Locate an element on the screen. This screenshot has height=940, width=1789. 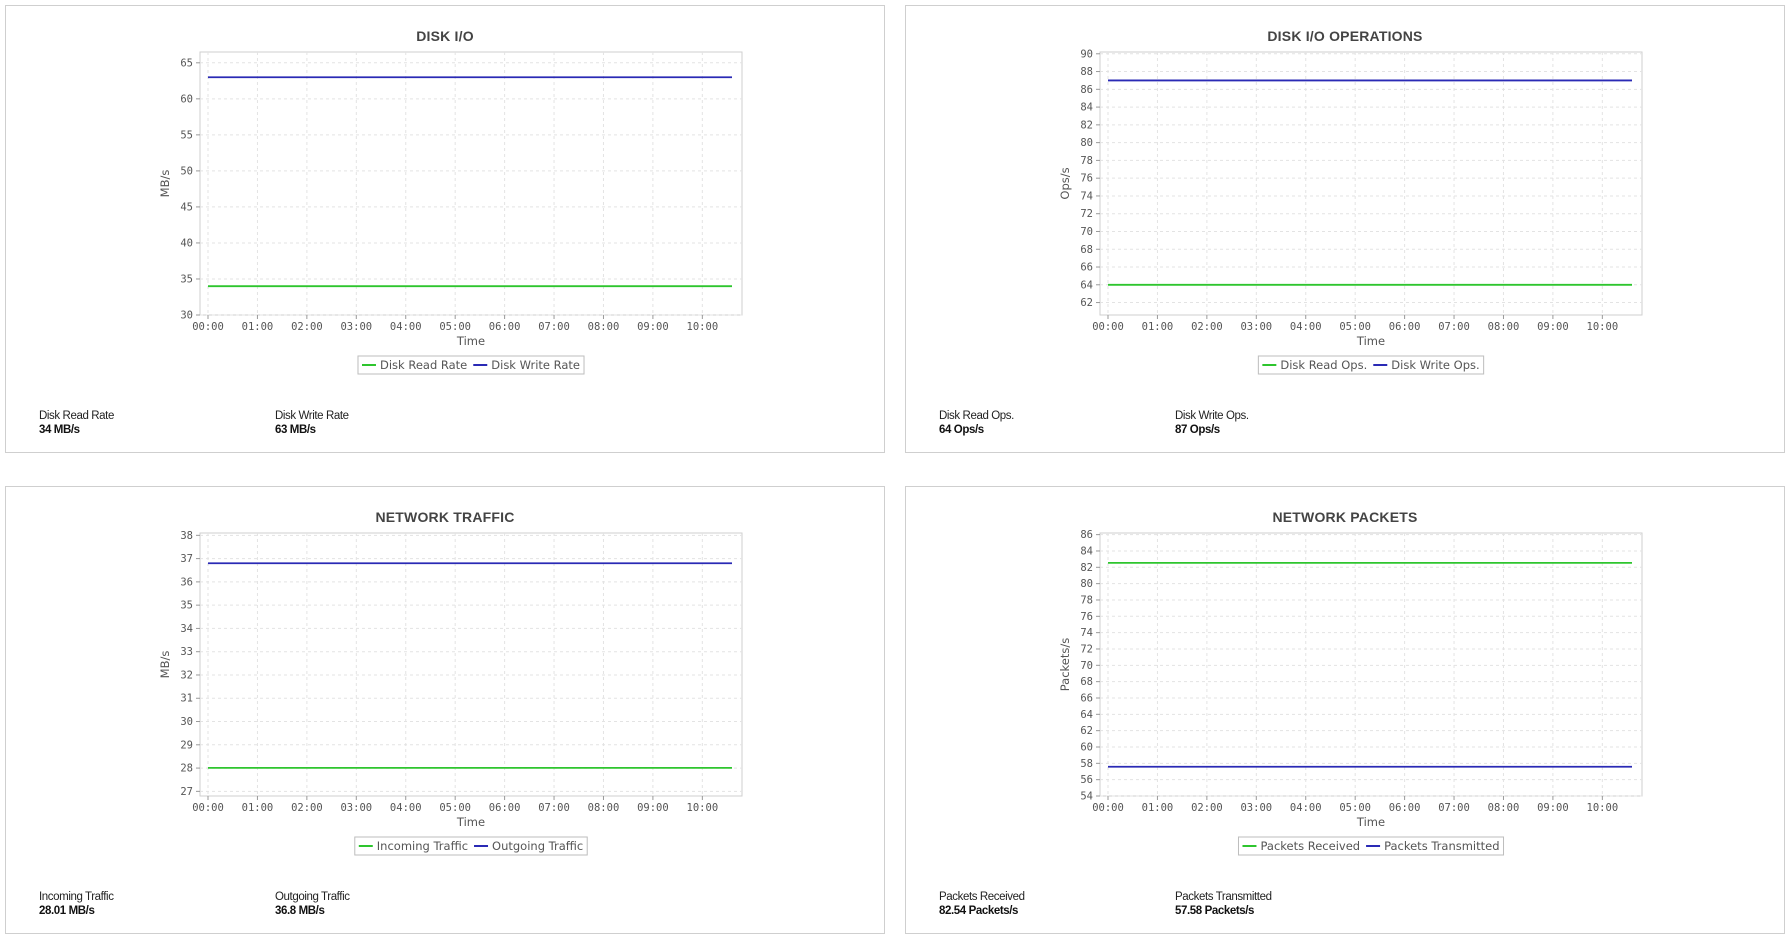
y-tick-label: 66 is located at coordinates (1086, 268).